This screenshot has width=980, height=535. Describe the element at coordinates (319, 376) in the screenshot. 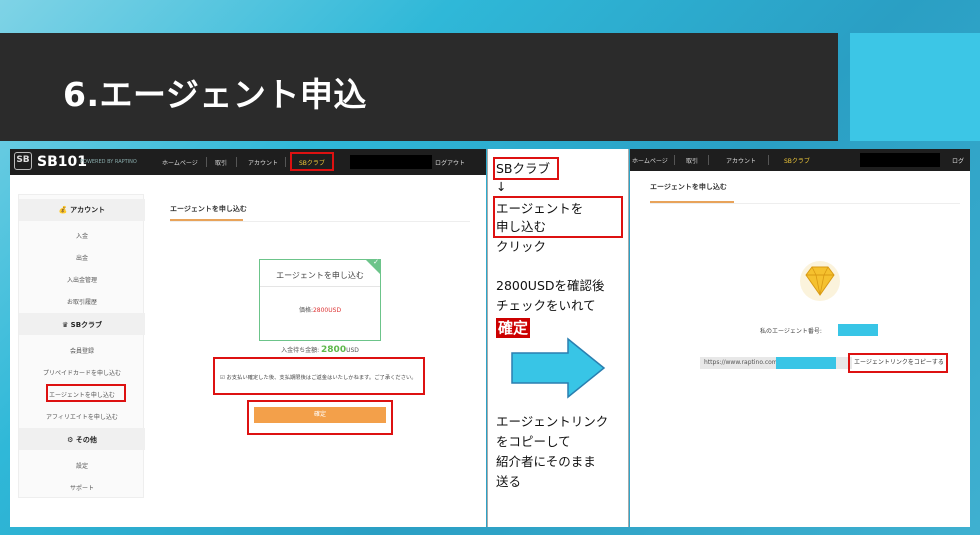

I see `highlight-agree` at that location.